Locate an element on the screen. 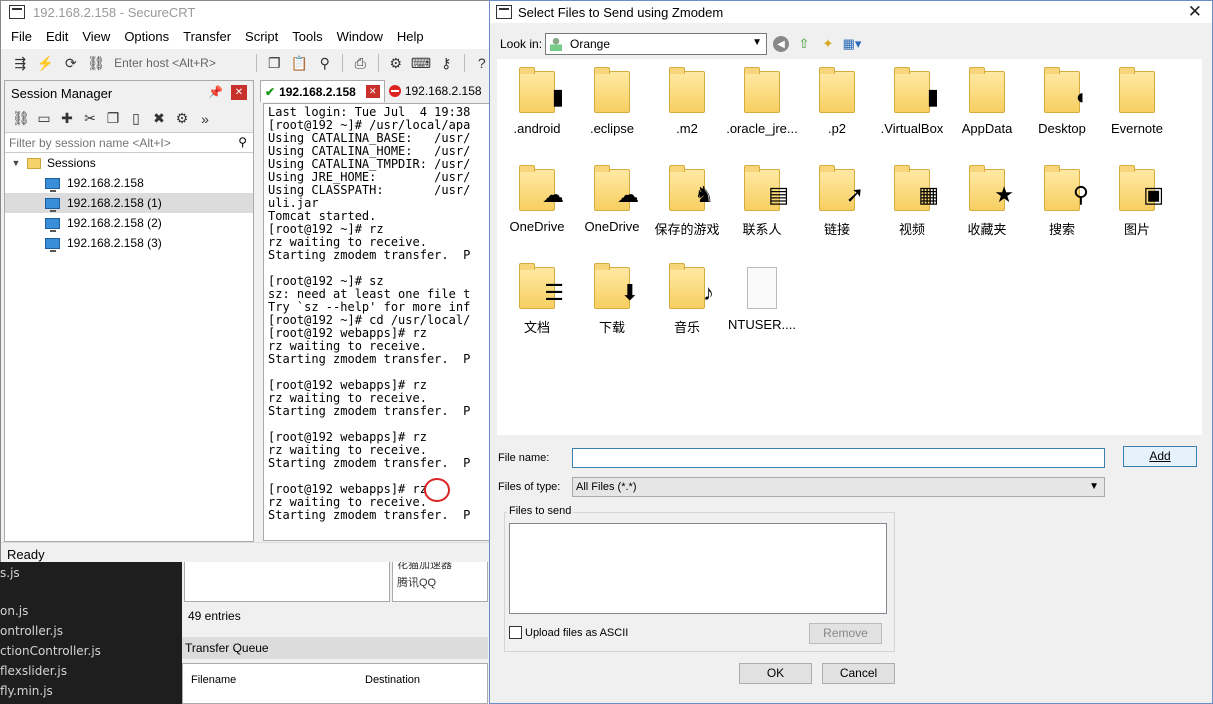 This screenshot has height=704, width=1213. file-item: ♪ 音乐 is located at coordinates (687, 299).